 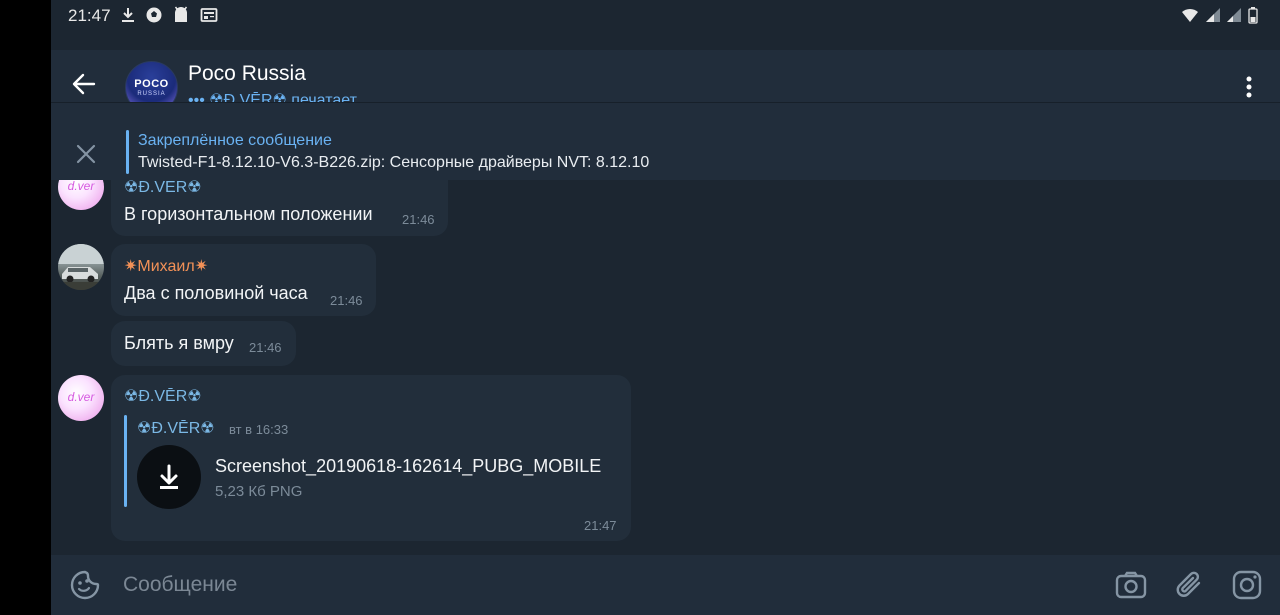 What do you see at coordinates (1253, 15) in the screenshot?
I see `battery-icon` at bounding box center [1253, 15].